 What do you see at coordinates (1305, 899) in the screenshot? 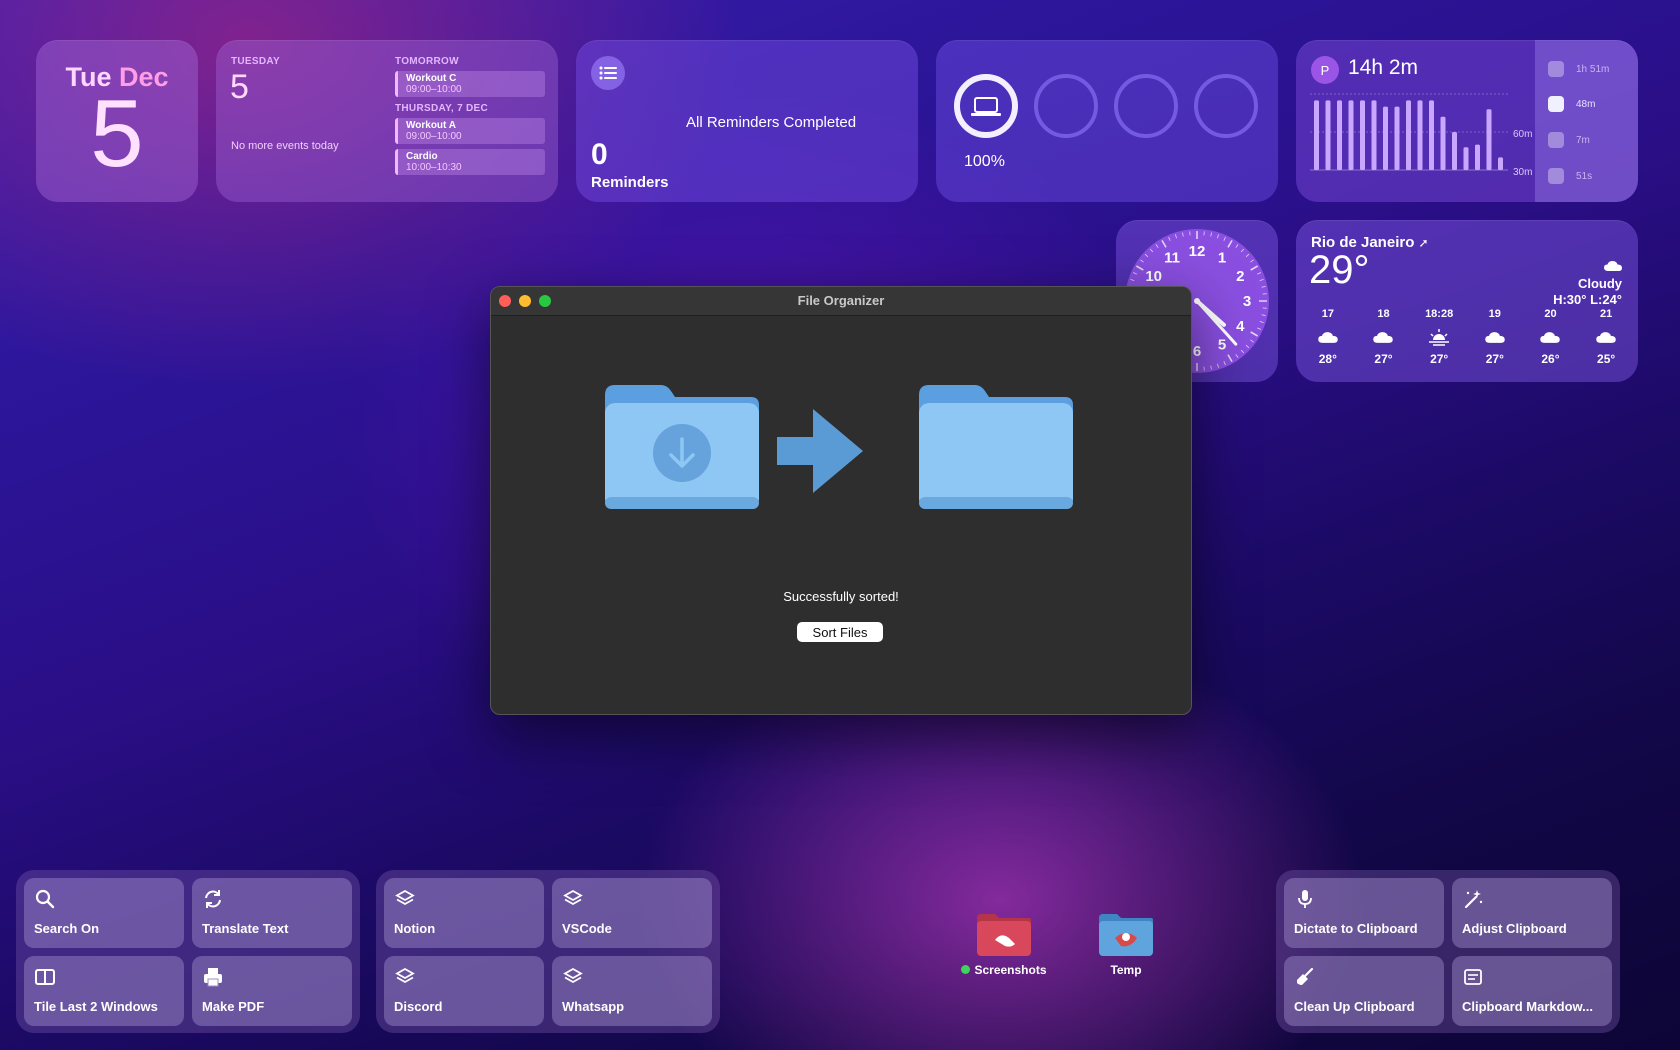
I see `microphone-icon` at bounding box center [1305, 899].